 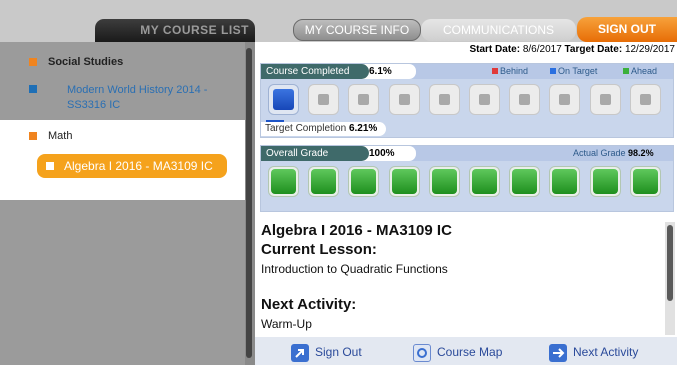 I want to click on course-map-label: Course Map, so click(x=470, y=352).